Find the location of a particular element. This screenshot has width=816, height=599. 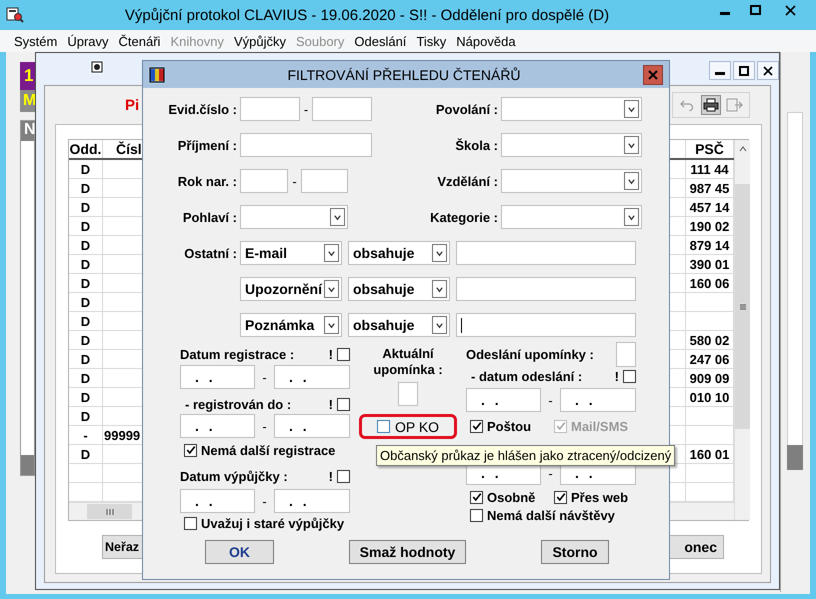

menu-item: Systém is located at coordinates (35, 41).